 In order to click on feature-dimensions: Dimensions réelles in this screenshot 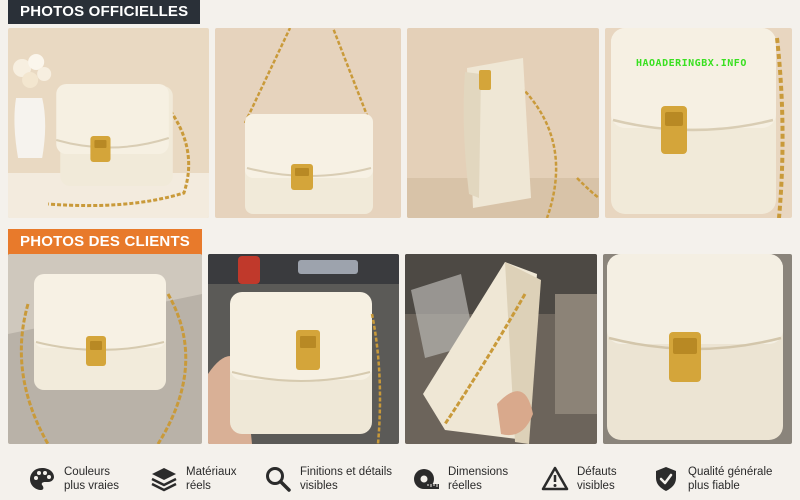, I will do `click(460, 479)`.